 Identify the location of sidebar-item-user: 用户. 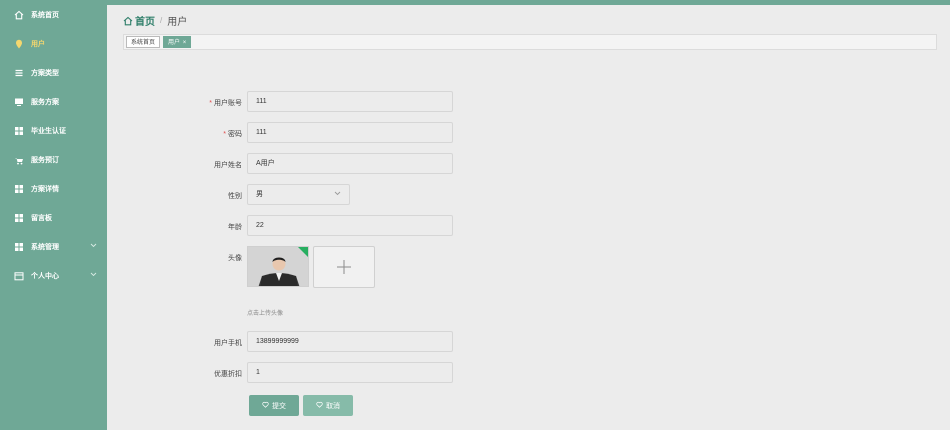
(53, 43).